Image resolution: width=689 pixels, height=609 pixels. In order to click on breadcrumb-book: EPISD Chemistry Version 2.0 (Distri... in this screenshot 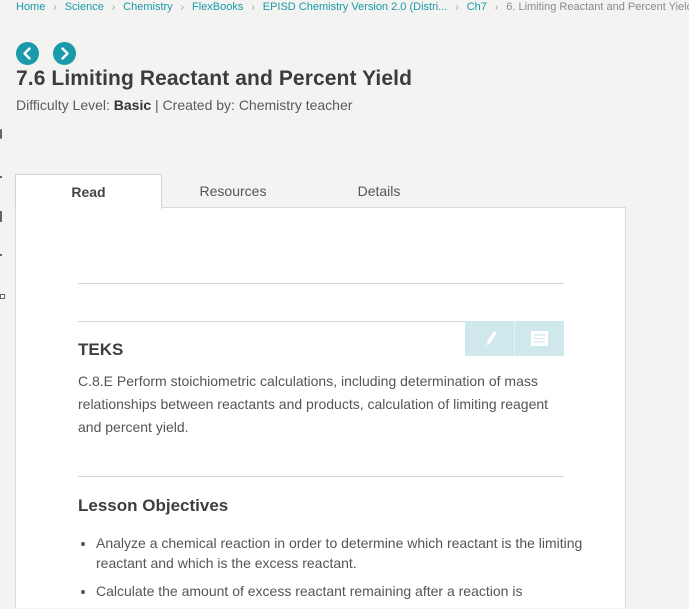, I will do `click(355, 7)`.